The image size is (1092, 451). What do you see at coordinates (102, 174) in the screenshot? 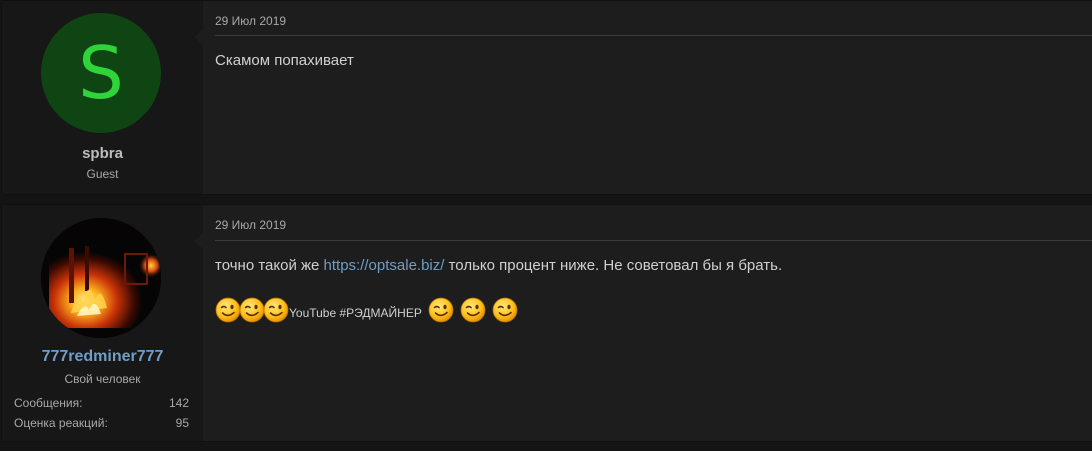
I see `user-title: Guest` at bounding box center [102, 174].